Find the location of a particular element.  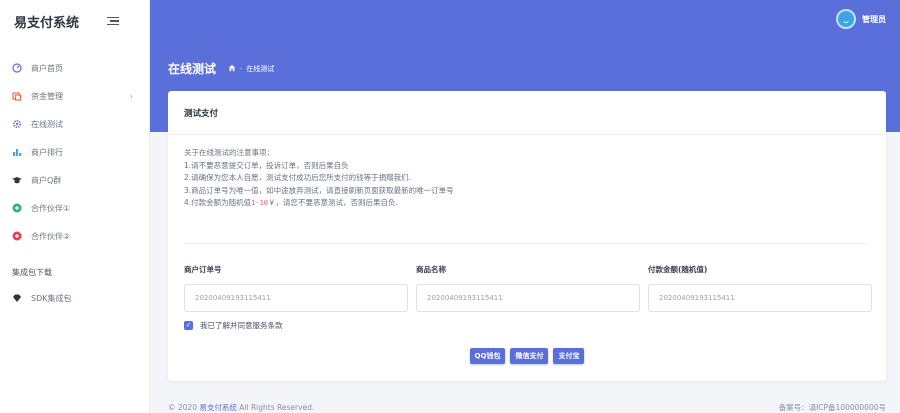

page-title: 在线测试 is located at coordinates (192, 69).